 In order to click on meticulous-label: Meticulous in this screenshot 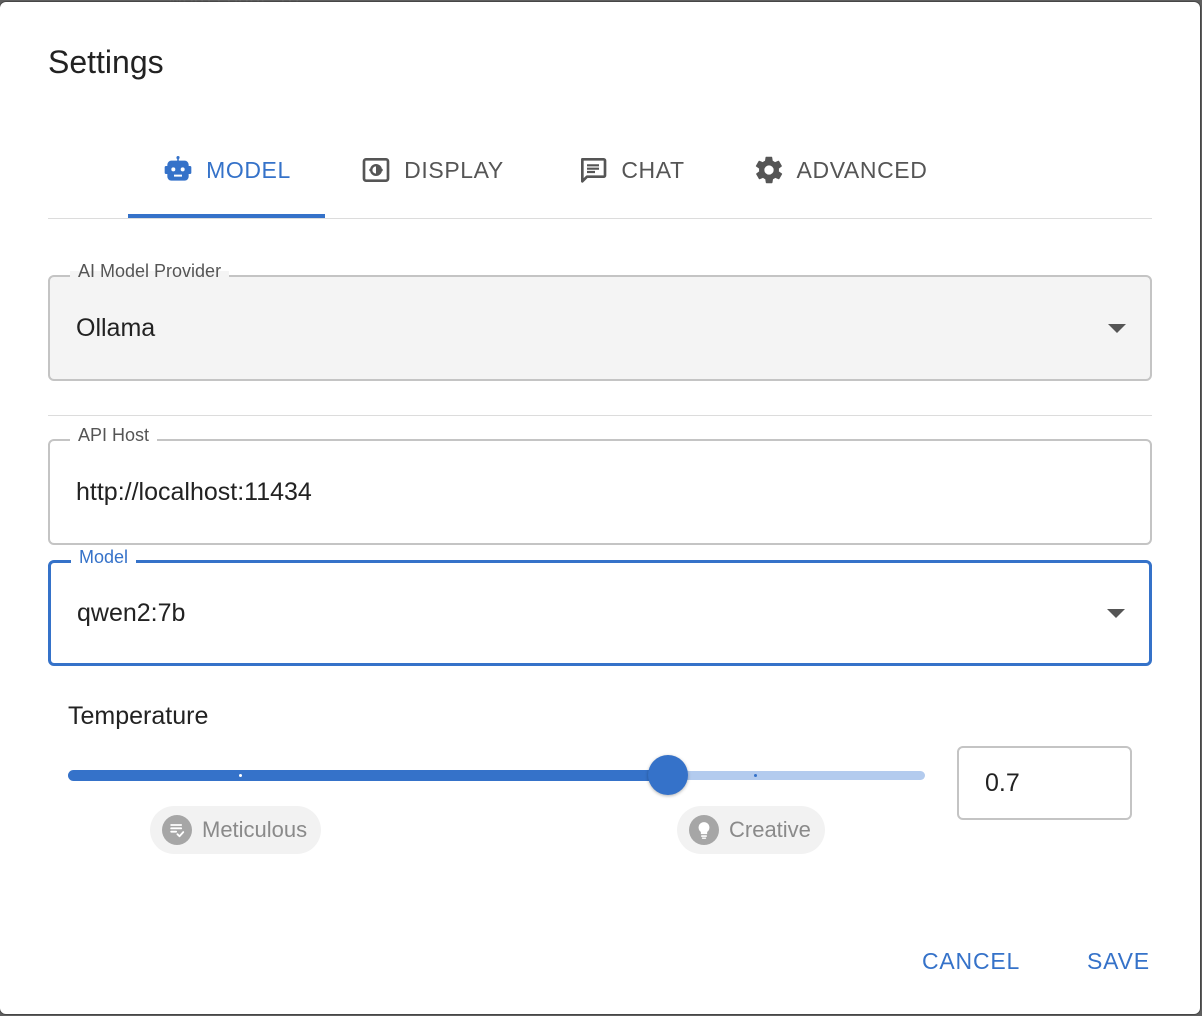, I will do `click(255, 829)`.